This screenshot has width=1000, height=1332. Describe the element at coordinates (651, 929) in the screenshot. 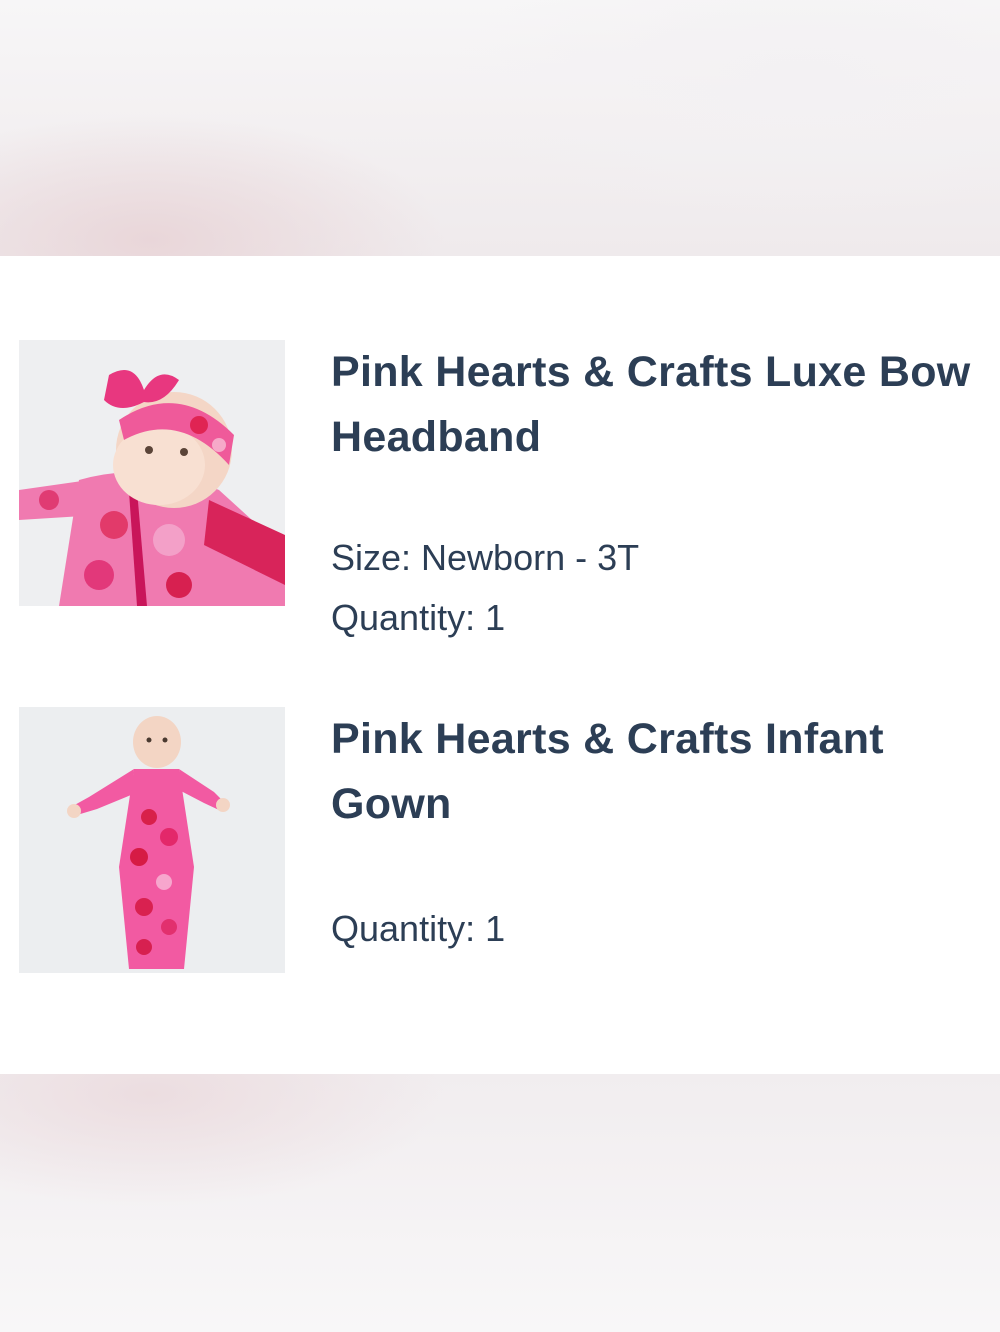

I see `product-meta: Quantity: 1` at that location.